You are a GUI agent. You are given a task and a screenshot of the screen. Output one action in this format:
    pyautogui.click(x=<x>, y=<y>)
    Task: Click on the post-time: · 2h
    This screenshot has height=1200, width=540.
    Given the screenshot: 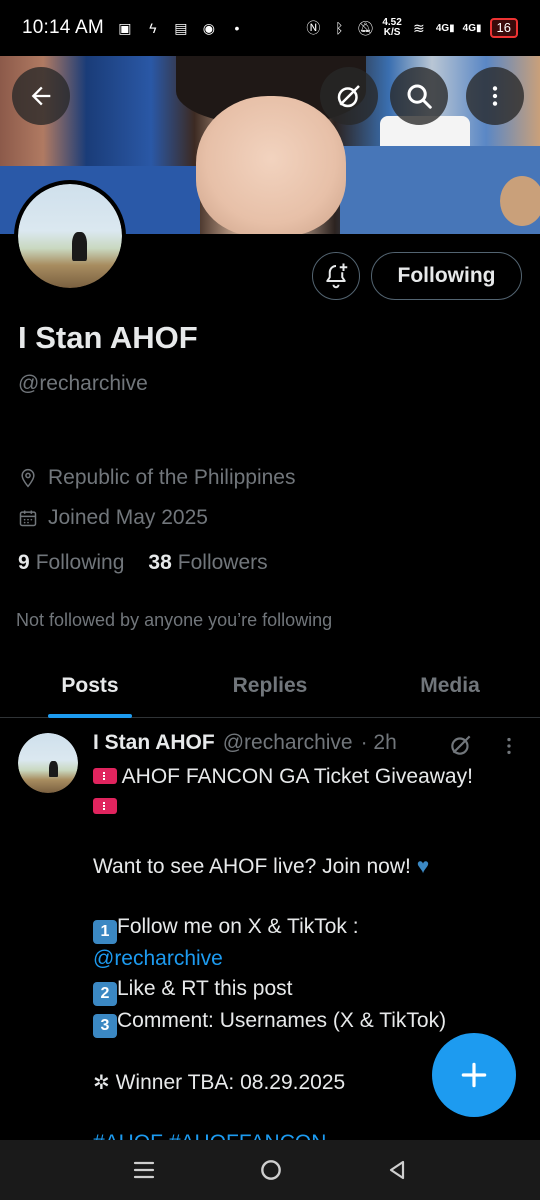 What is the action you would take?
    pyautogui.click(x=378, y=742)
    